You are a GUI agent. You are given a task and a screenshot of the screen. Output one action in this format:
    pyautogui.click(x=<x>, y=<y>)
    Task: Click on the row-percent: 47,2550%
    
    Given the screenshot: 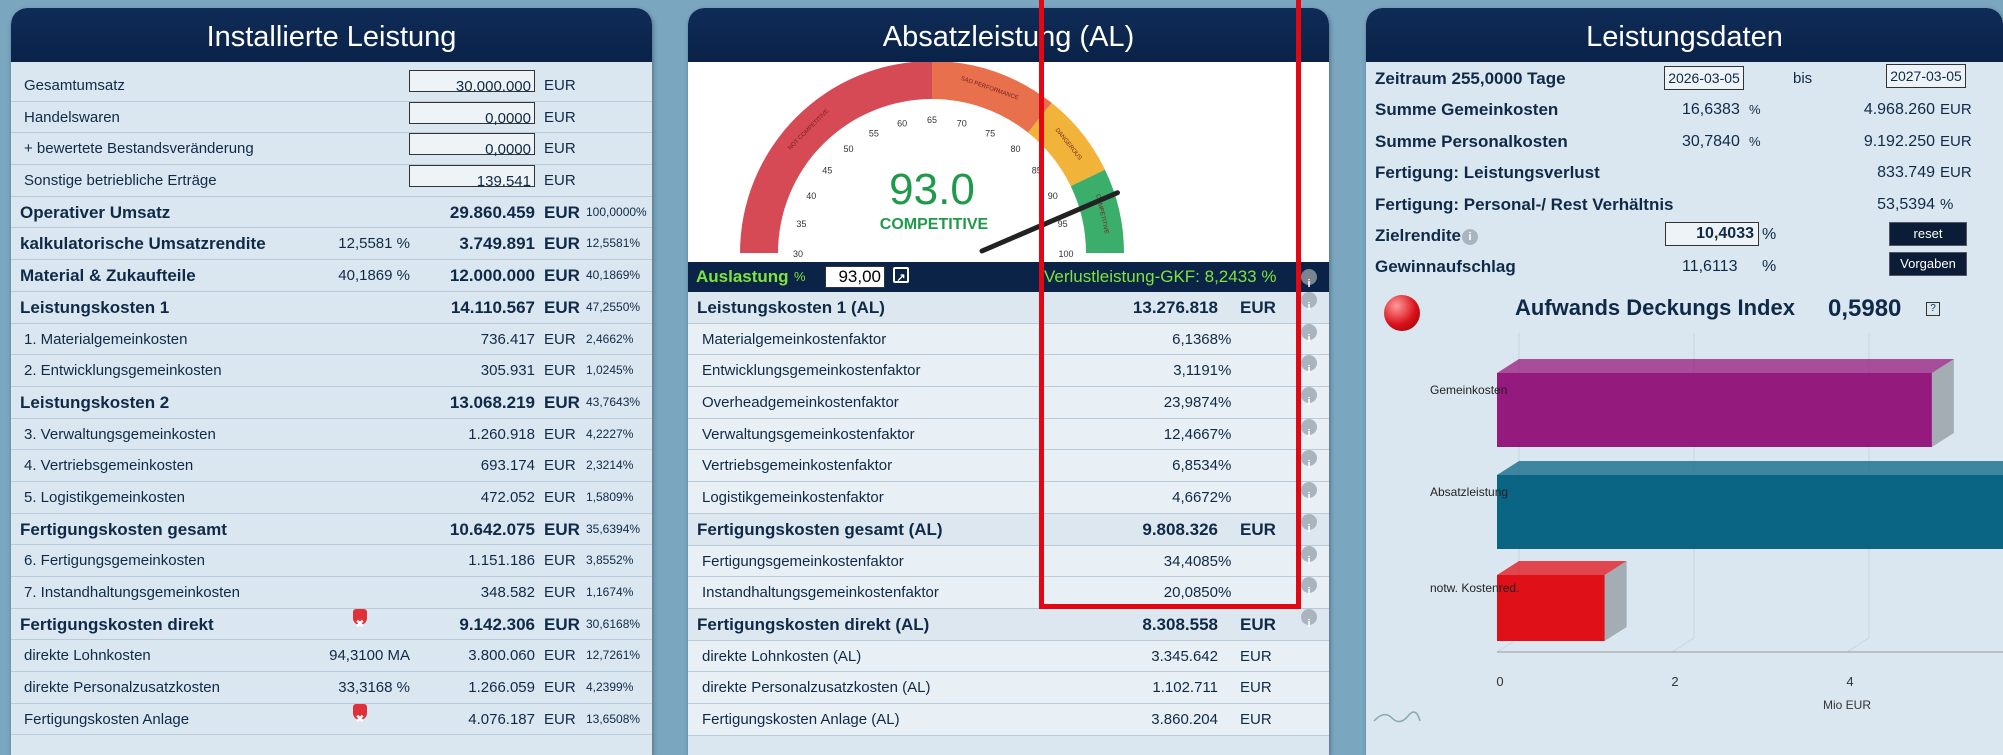 What is the action you would take?
    pyautogui.click(x=613, y=306)
    